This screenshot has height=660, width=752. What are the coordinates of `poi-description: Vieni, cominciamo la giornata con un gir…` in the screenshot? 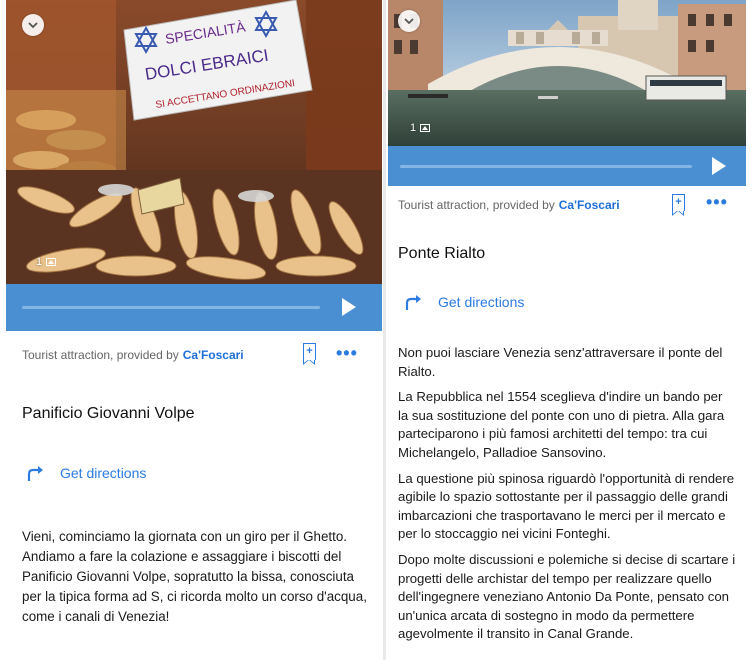 It's located at (194, 559).